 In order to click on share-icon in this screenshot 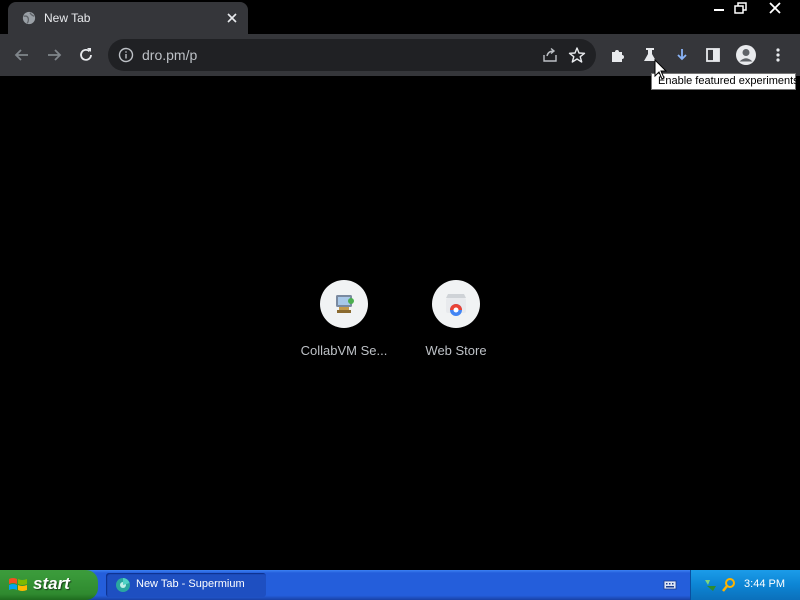, I will do `click(550, 55)`.